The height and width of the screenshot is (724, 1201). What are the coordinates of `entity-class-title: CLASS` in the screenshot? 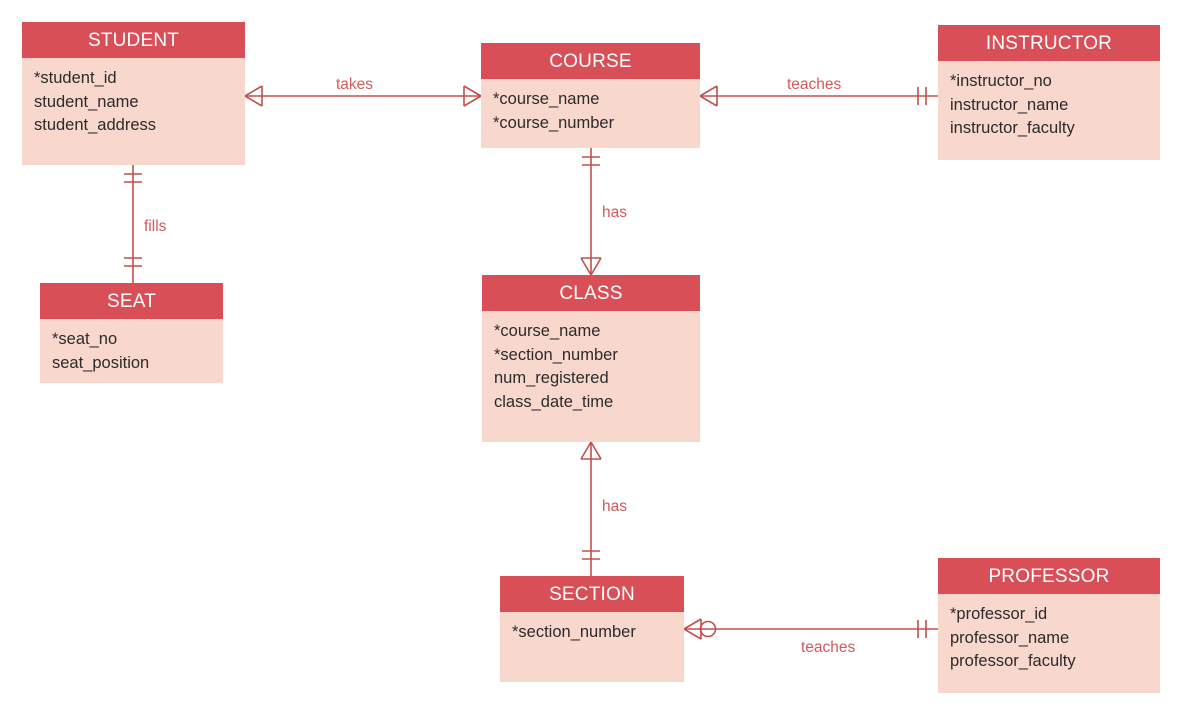 It's located at (591, 293).